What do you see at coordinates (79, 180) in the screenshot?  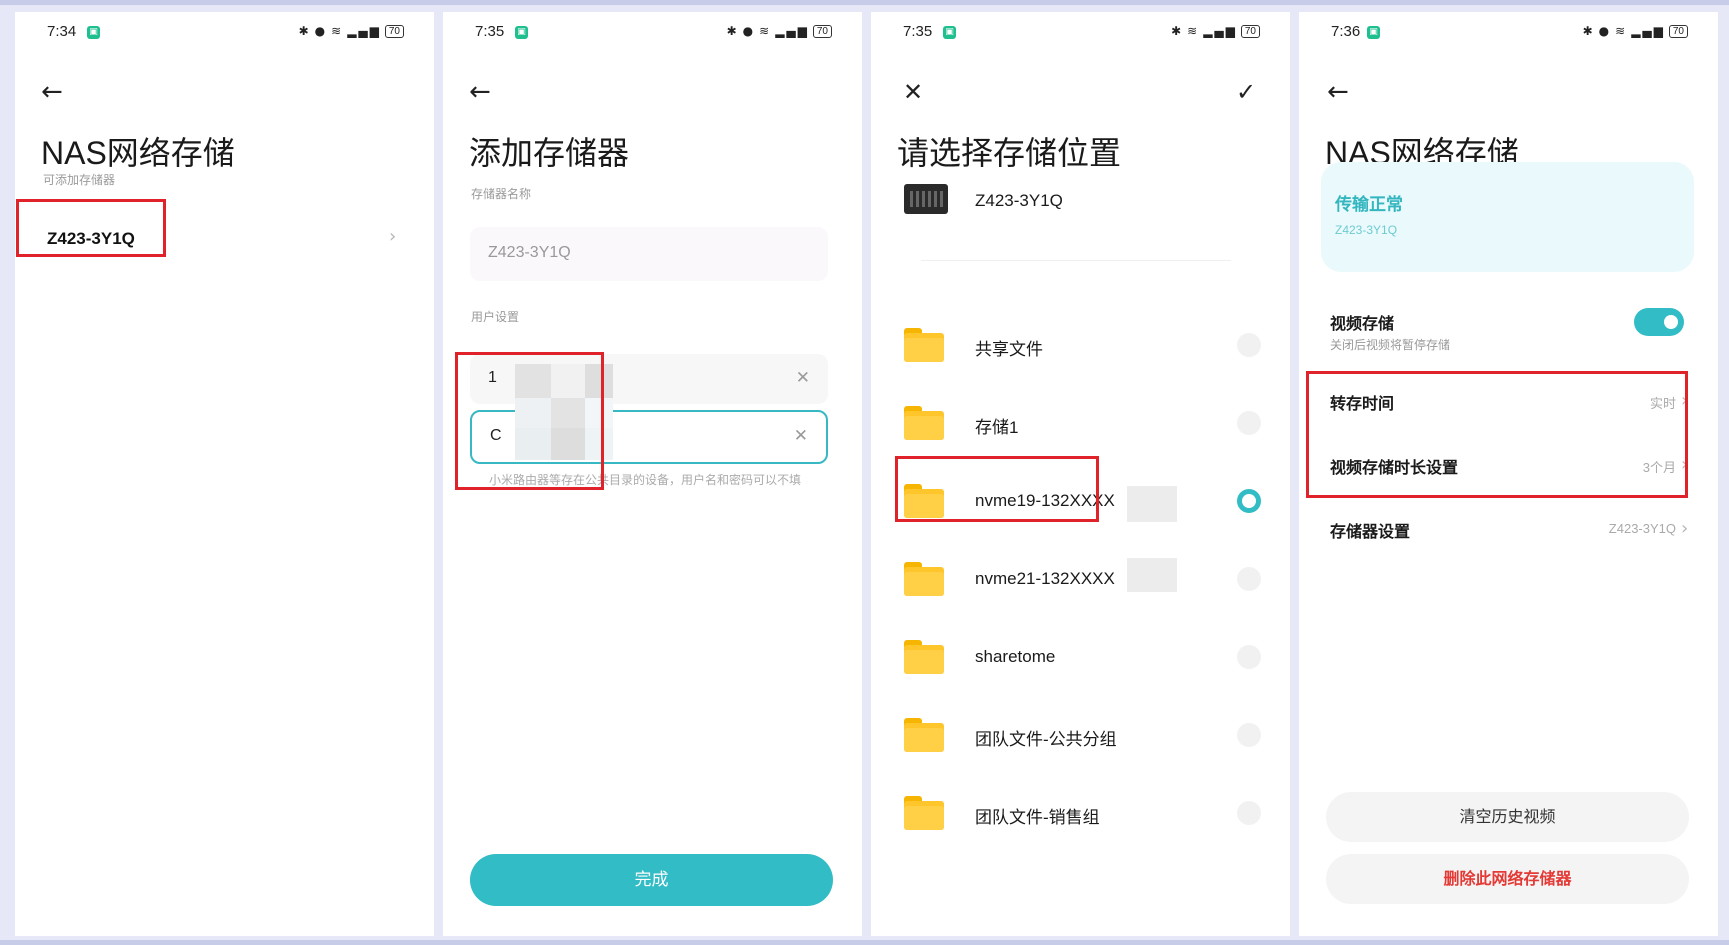 I see `section-label: 可添加存储器` at bounding box center [79, 180].